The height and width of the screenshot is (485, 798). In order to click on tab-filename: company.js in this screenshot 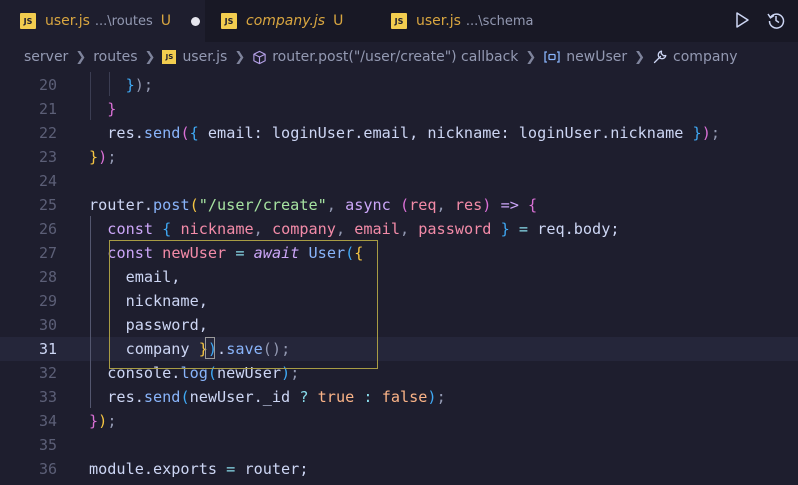, I will do `click(286, 21)`.